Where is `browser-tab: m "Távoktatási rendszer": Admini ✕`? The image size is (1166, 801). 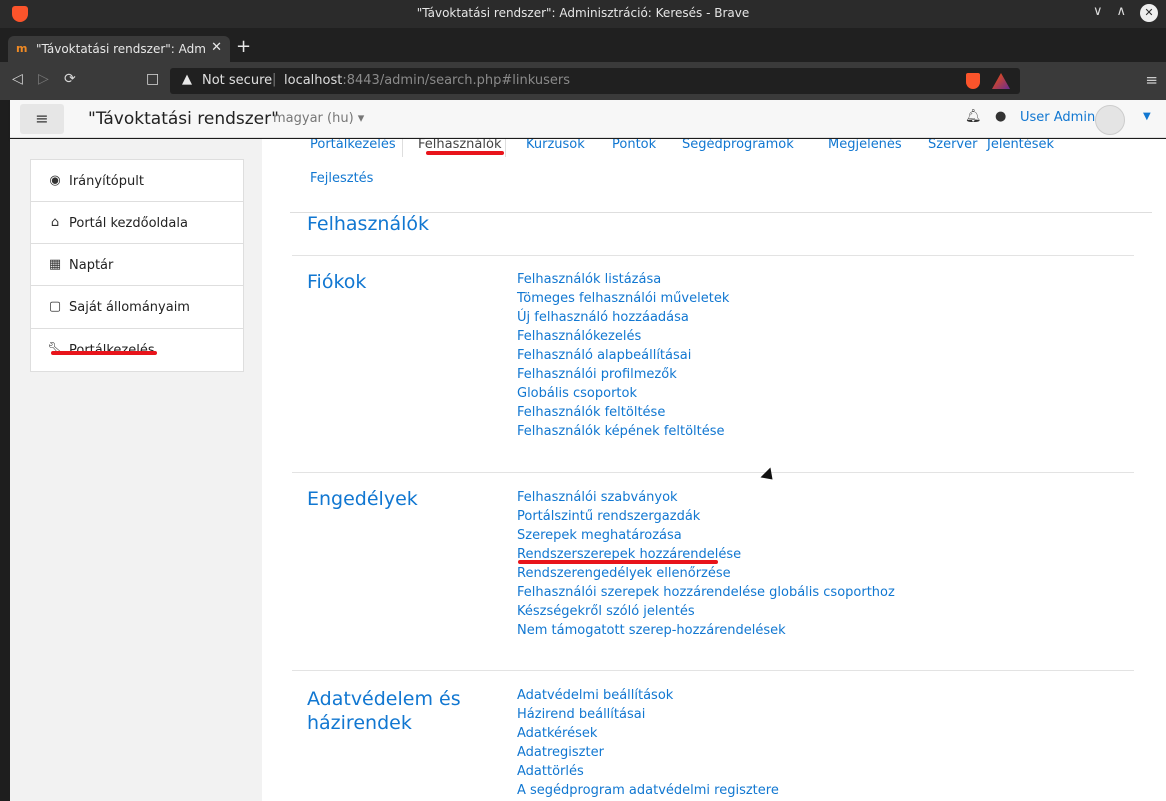
browser-tab: m "Távoktatási rendszer": Admini ✕ is located at coordinates (119, 49).